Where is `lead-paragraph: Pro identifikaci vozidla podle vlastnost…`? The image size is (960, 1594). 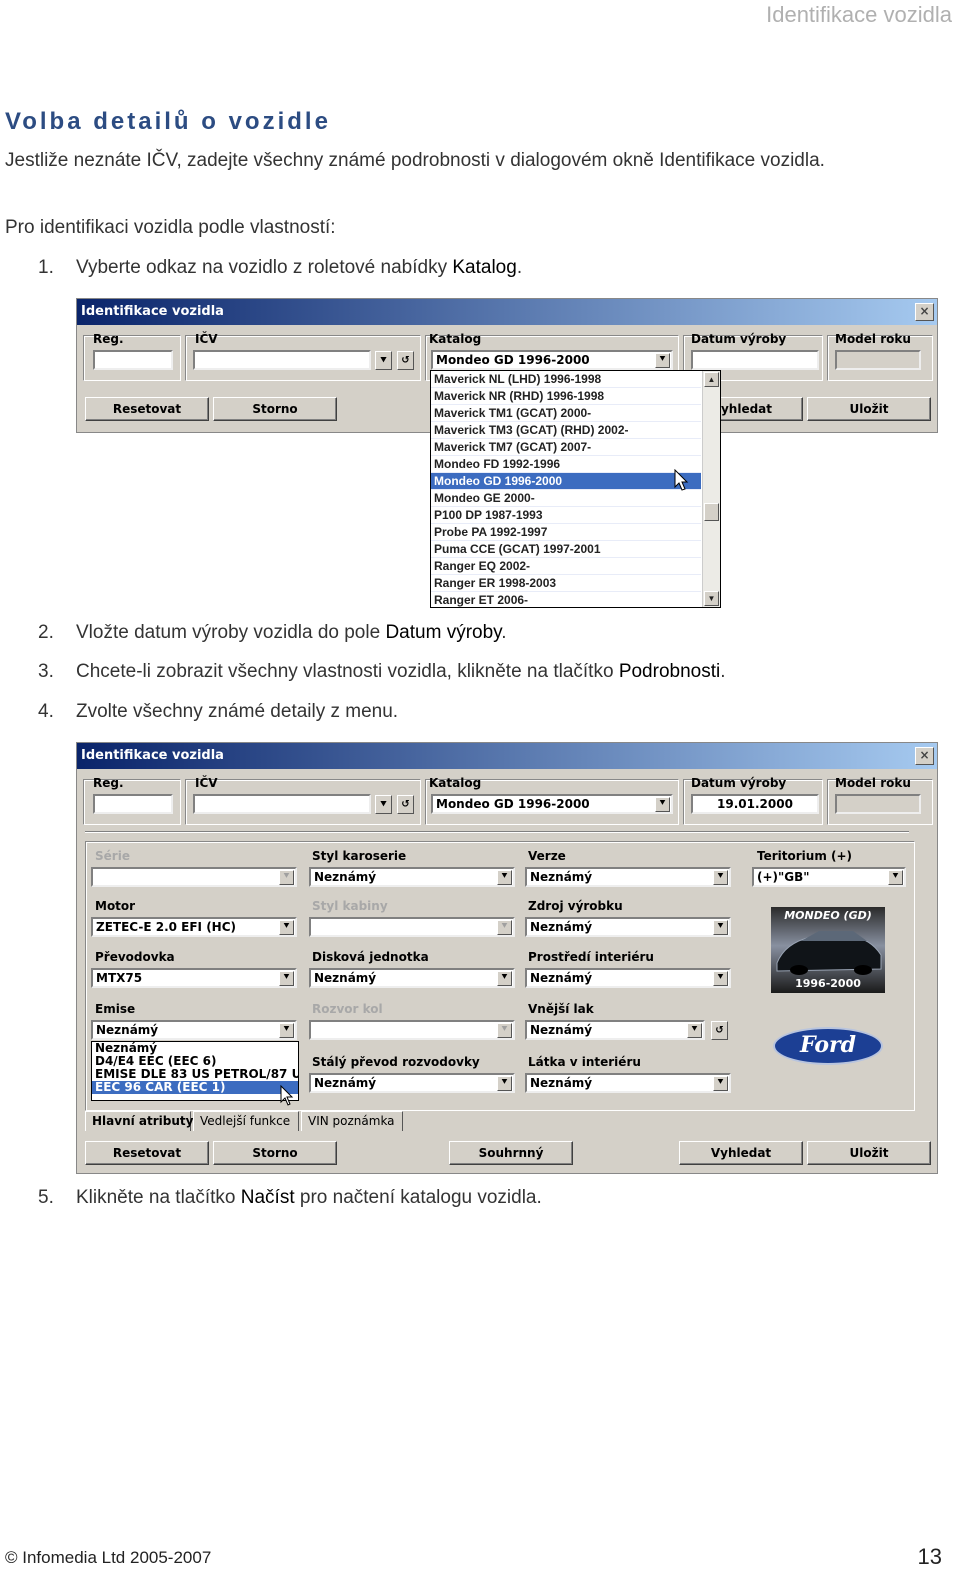 lead-paragraph: Pro identifikaci vozidla podle vlastnost… is located at coordinates (170, 227).